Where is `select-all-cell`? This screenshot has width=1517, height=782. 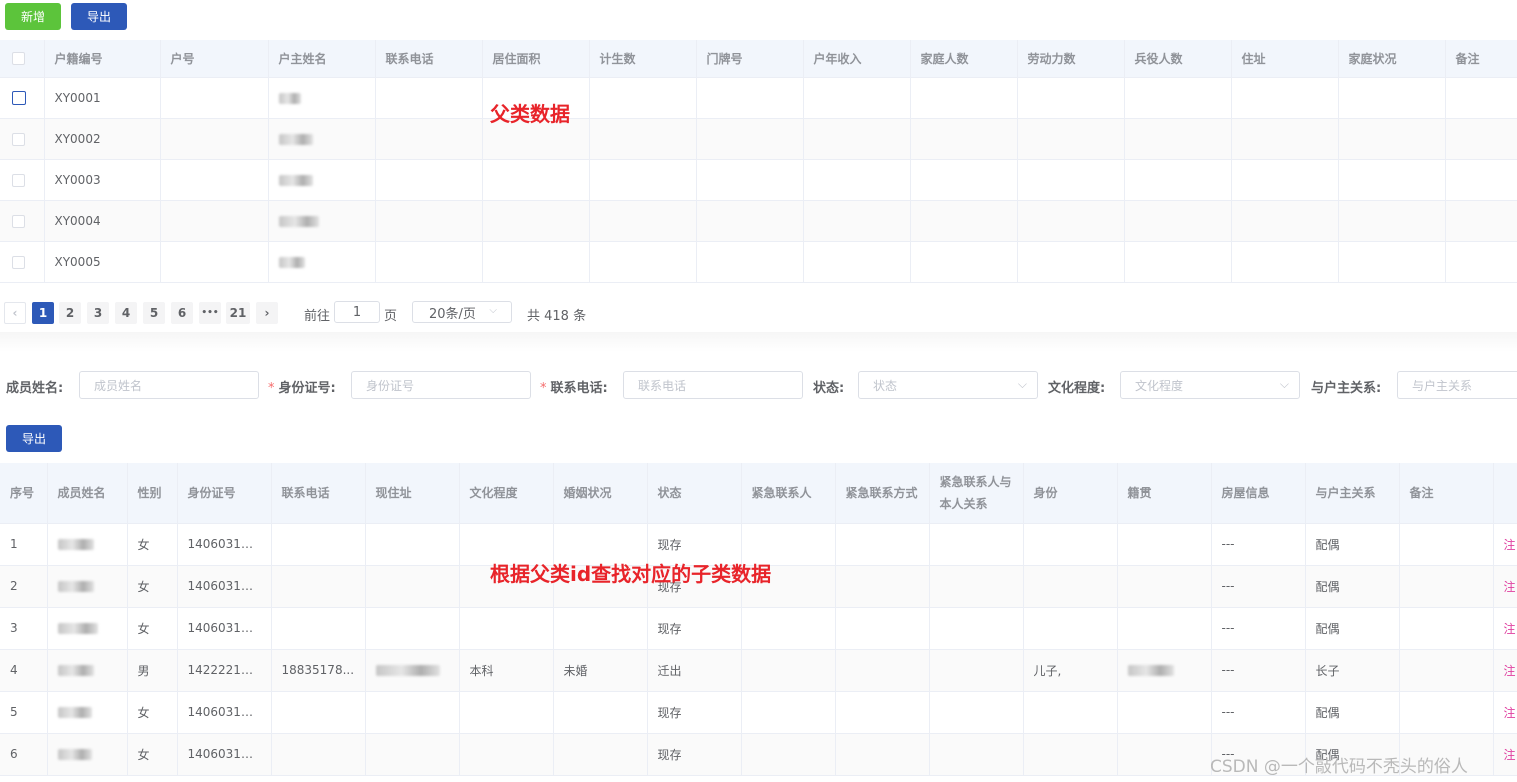
select-all-cell is located at coordinates (22, 59).